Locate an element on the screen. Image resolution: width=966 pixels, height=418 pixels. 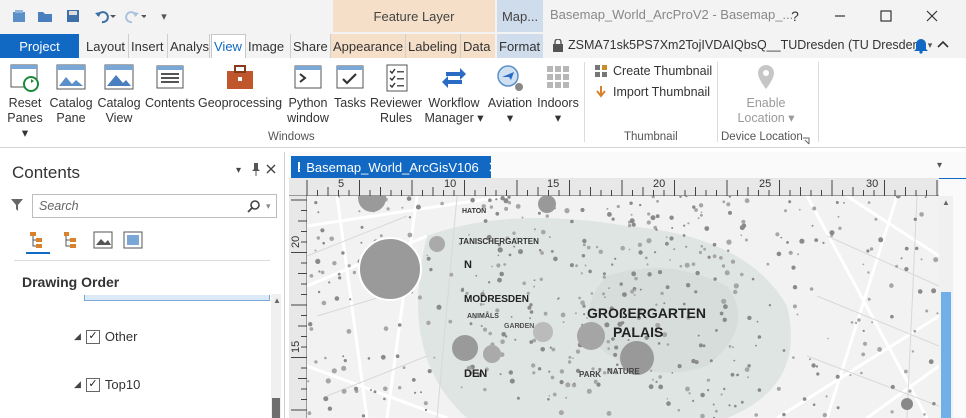
geoprocessing-button: Geoprocessing is located at coordinates (240, 86).